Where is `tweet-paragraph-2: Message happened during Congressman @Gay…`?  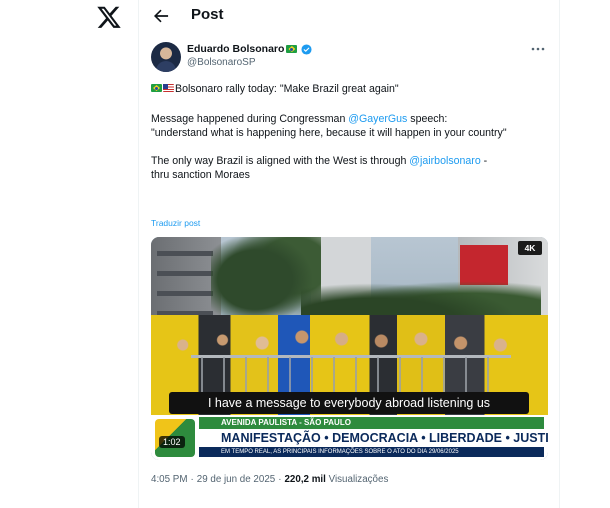
tweet-paragraph-2: Message happened during Congressman @Gay… is located at coordinates (349, 126).